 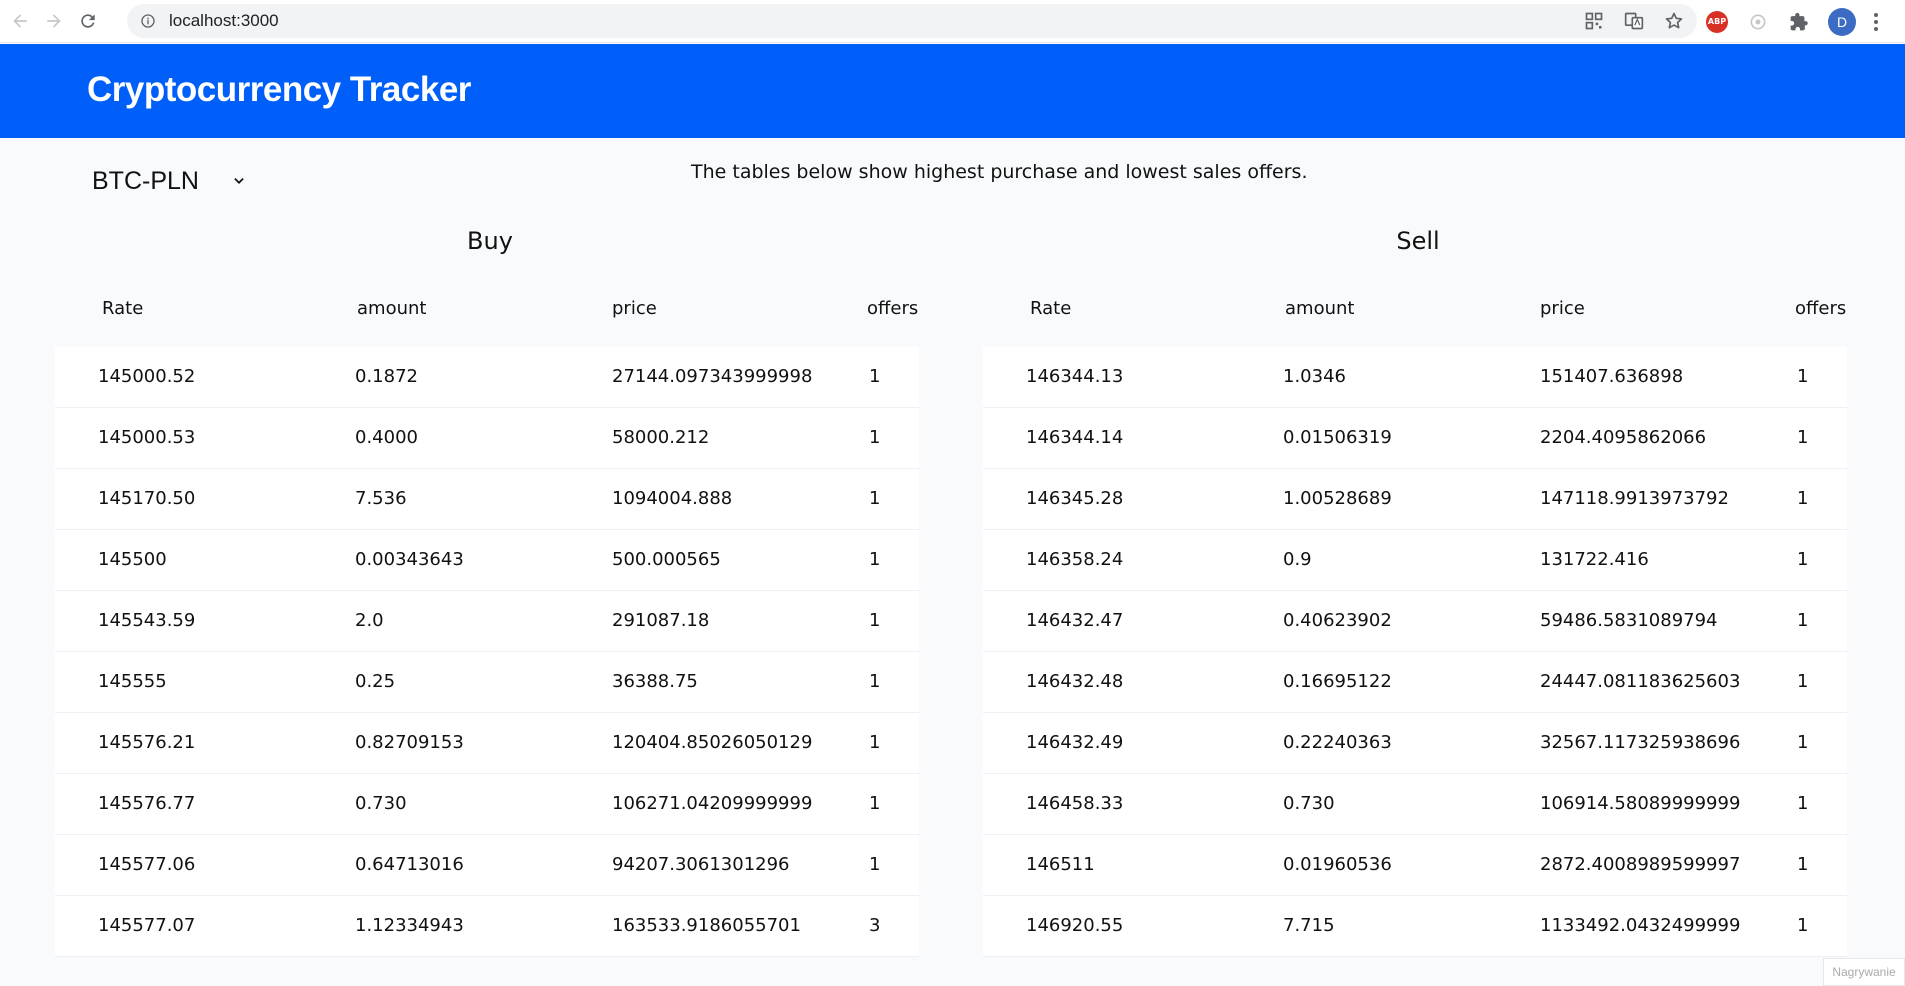 What do you see at coordinates (712, 376) in the screenshot?
I see `price-cell: 27144.097343999998` at bounding box center [712, 376].